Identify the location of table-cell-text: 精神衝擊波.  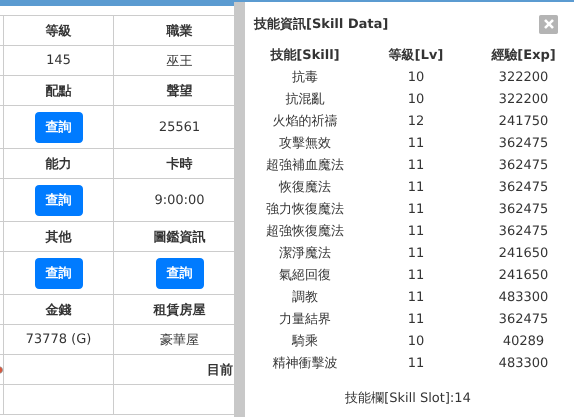
(305, 364).